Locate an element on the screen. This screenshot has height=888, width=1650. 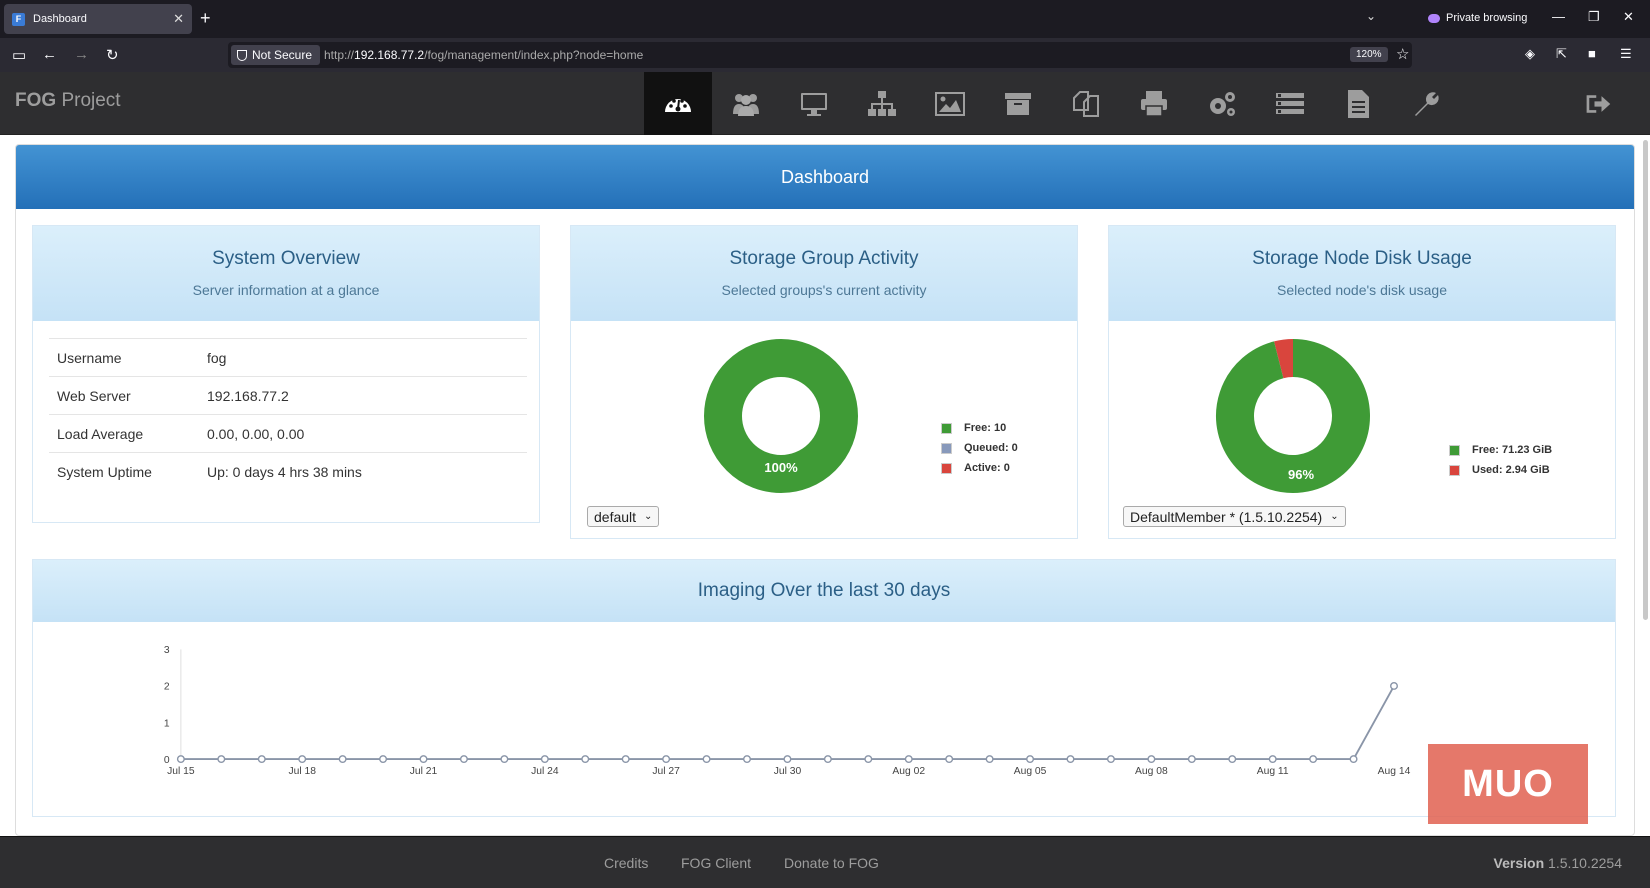
close-window-icon: ✕ is located at coordinates (1628, 17).